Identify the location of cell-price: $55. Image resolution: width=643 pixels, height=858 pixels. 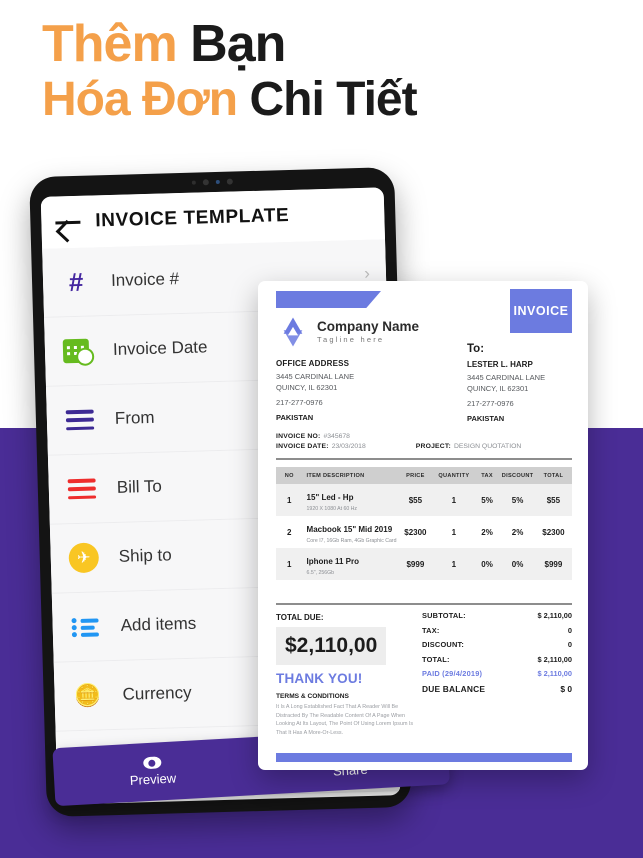
(415, 500).